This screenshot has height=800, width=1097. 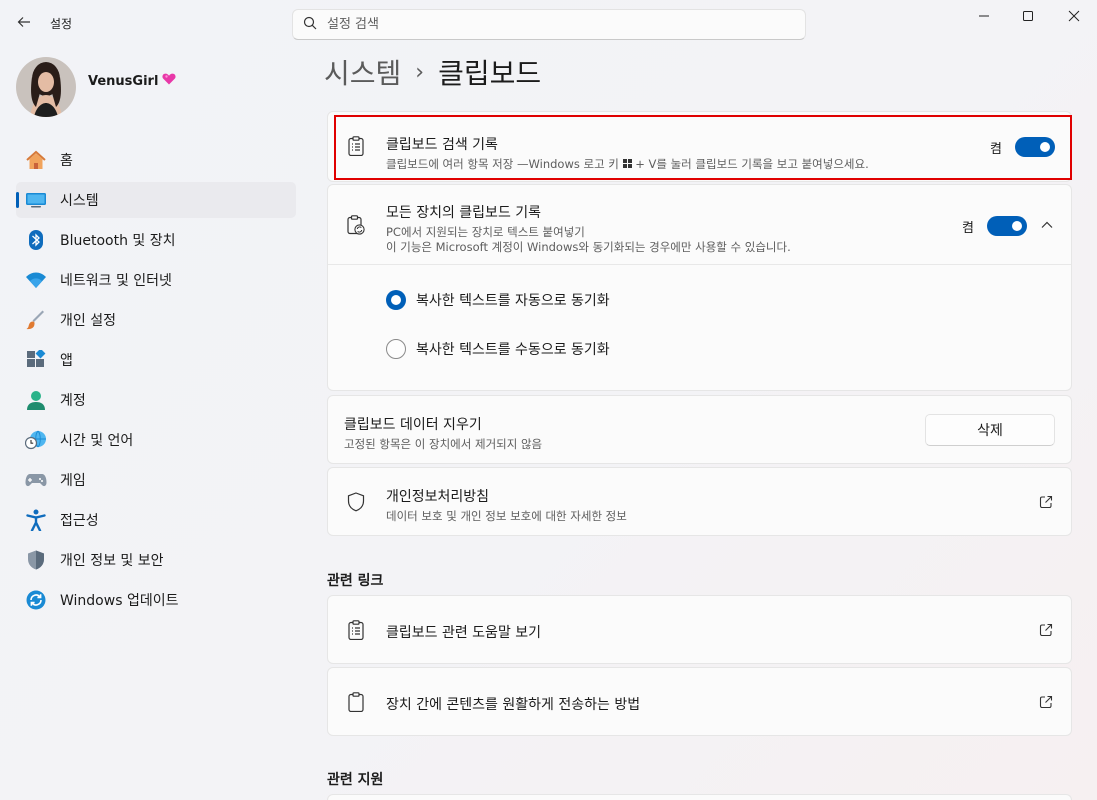 What do you see at coordinates (36, 320) in the screenshot?
I see `brush-icon` at bounding box center [36, 320].